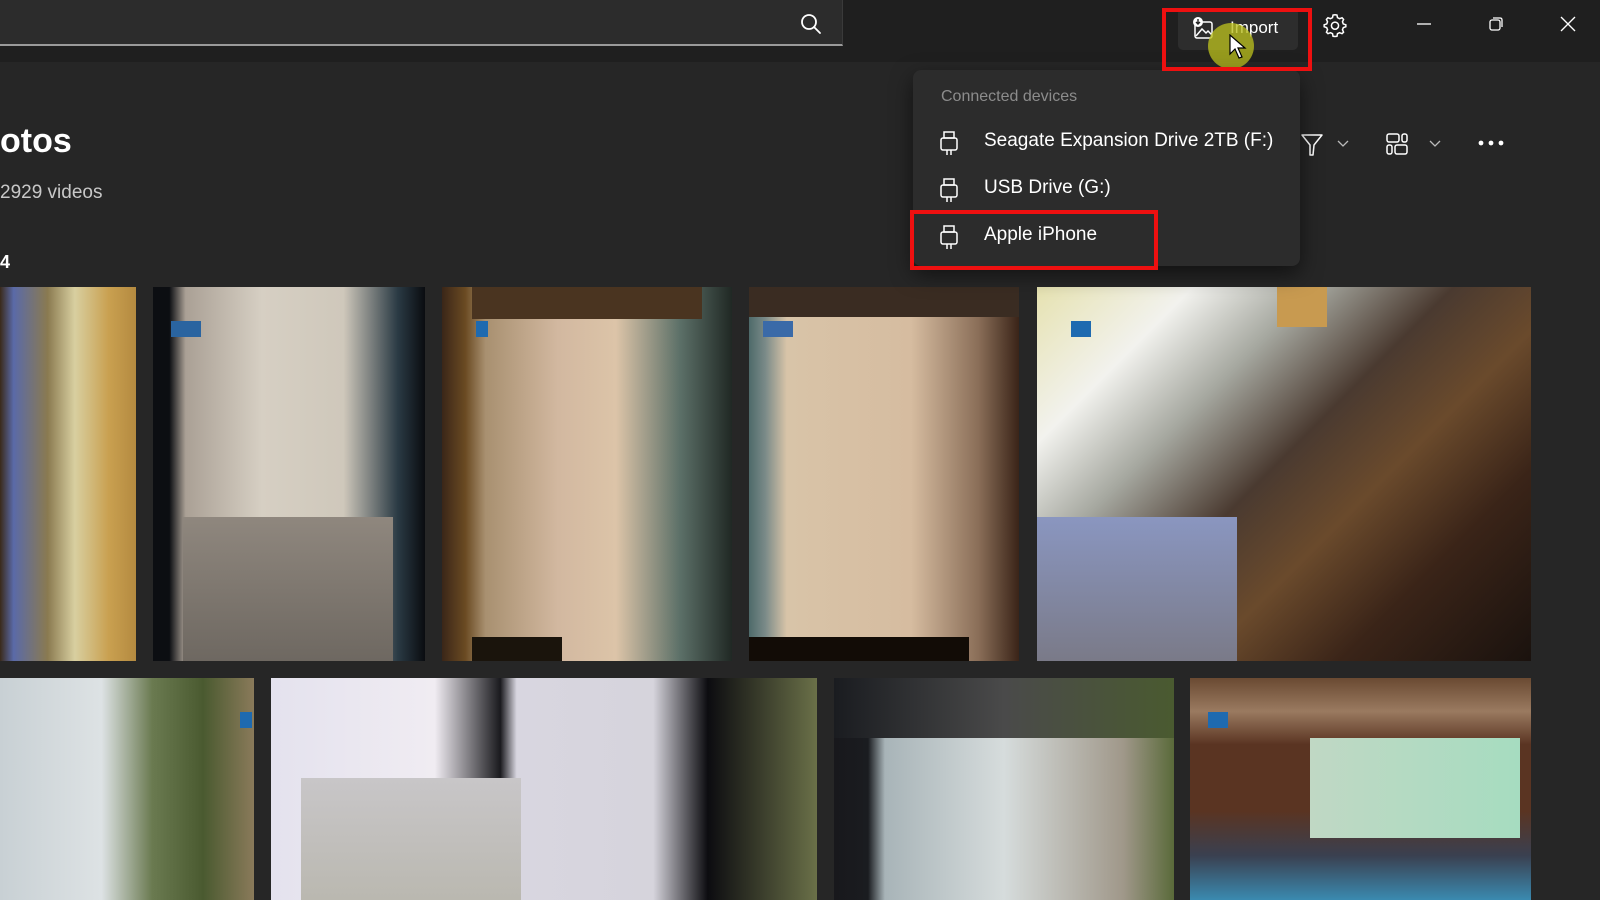 The width and height of the screenshot is (1600, 900). Describe the element at coordinates (811, 24) in the screenshot. I see `search-icon` at that location.